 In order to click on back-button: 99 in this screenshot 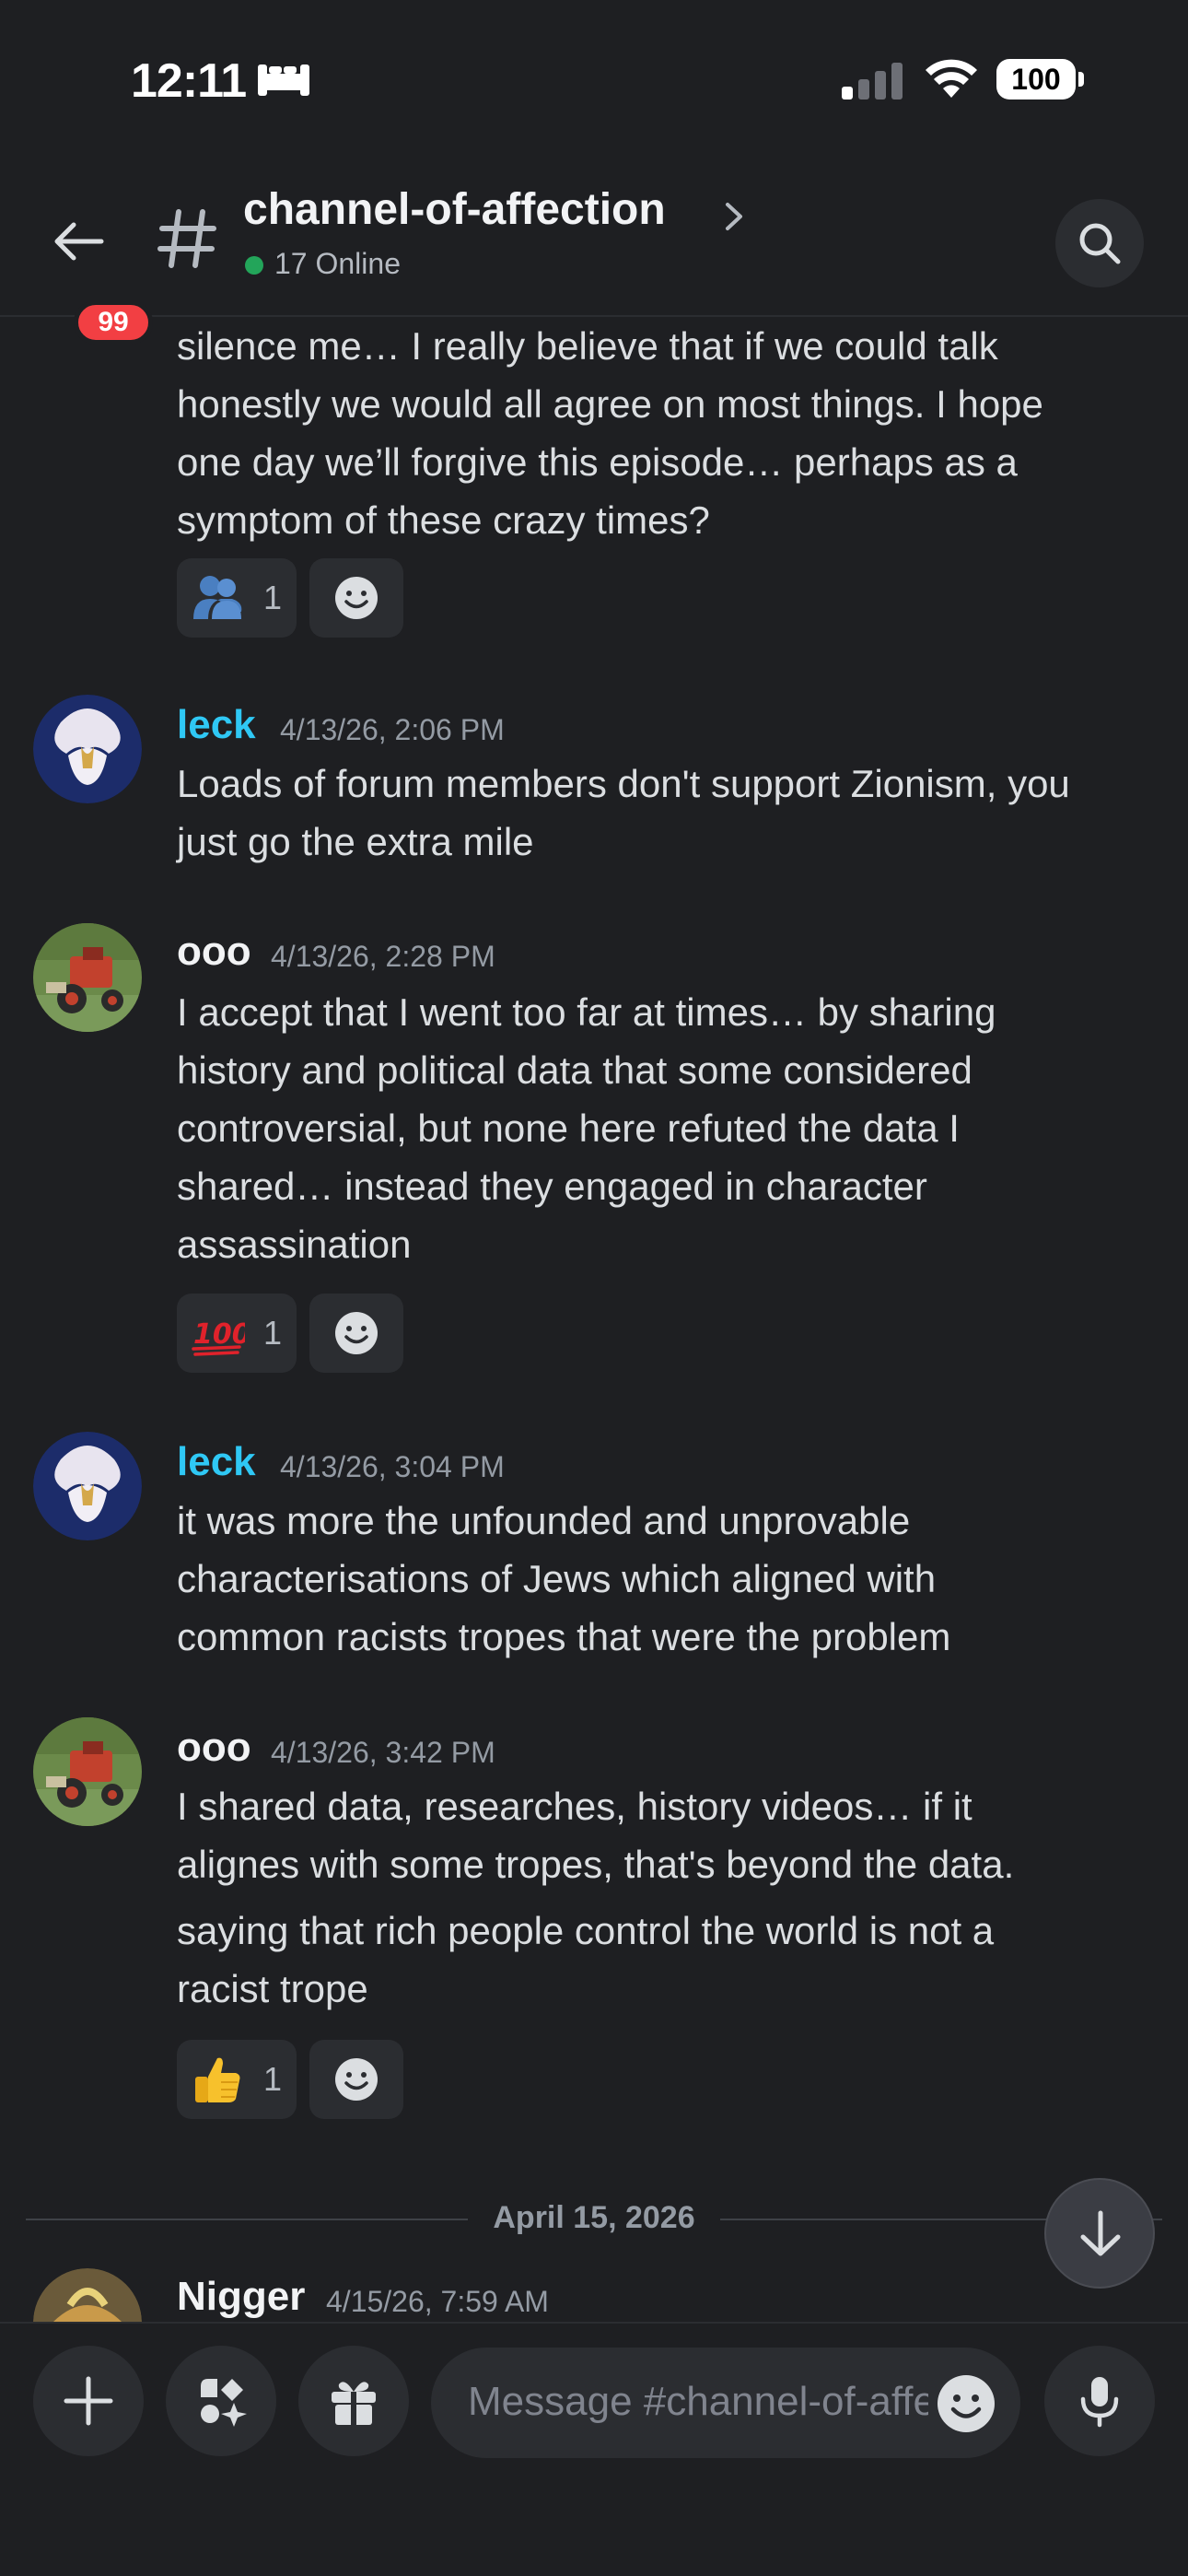, I will do `click(98, 276)`.